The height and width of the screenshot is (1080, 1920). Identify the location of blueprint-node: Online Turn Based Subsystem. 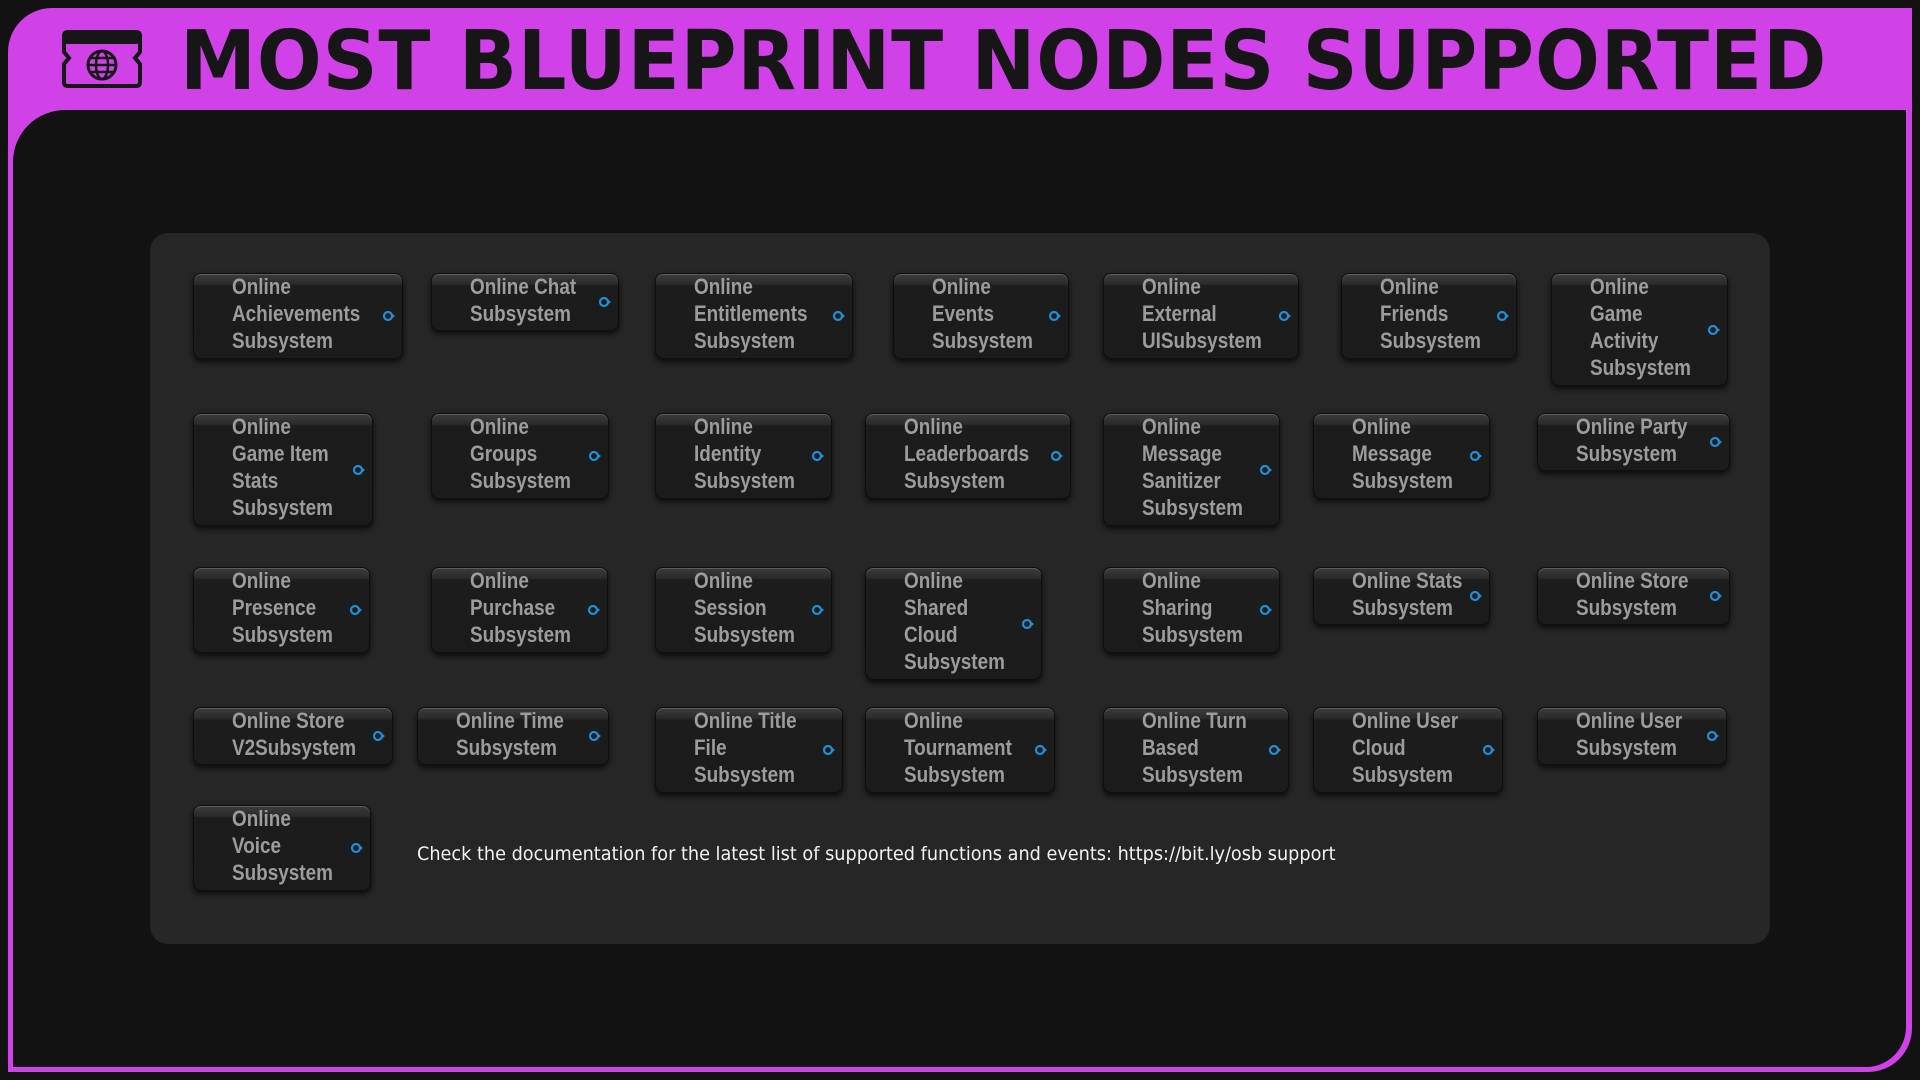
(1196, 750).